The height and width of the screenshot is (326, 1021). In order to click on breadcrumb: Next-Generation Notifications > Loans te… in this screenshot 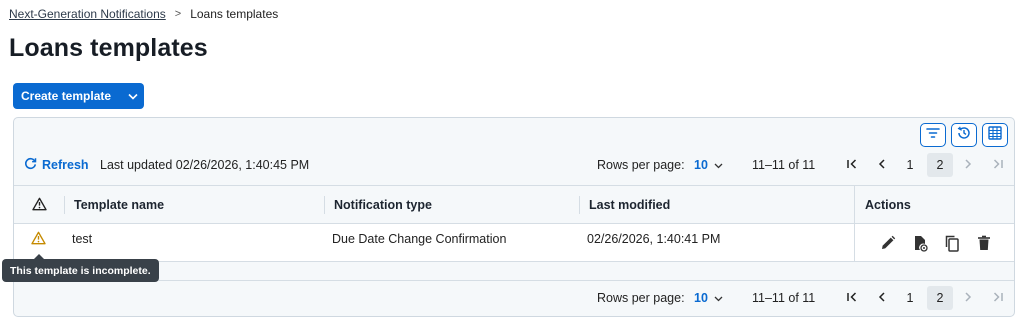, I will do `click(143, 14)`.